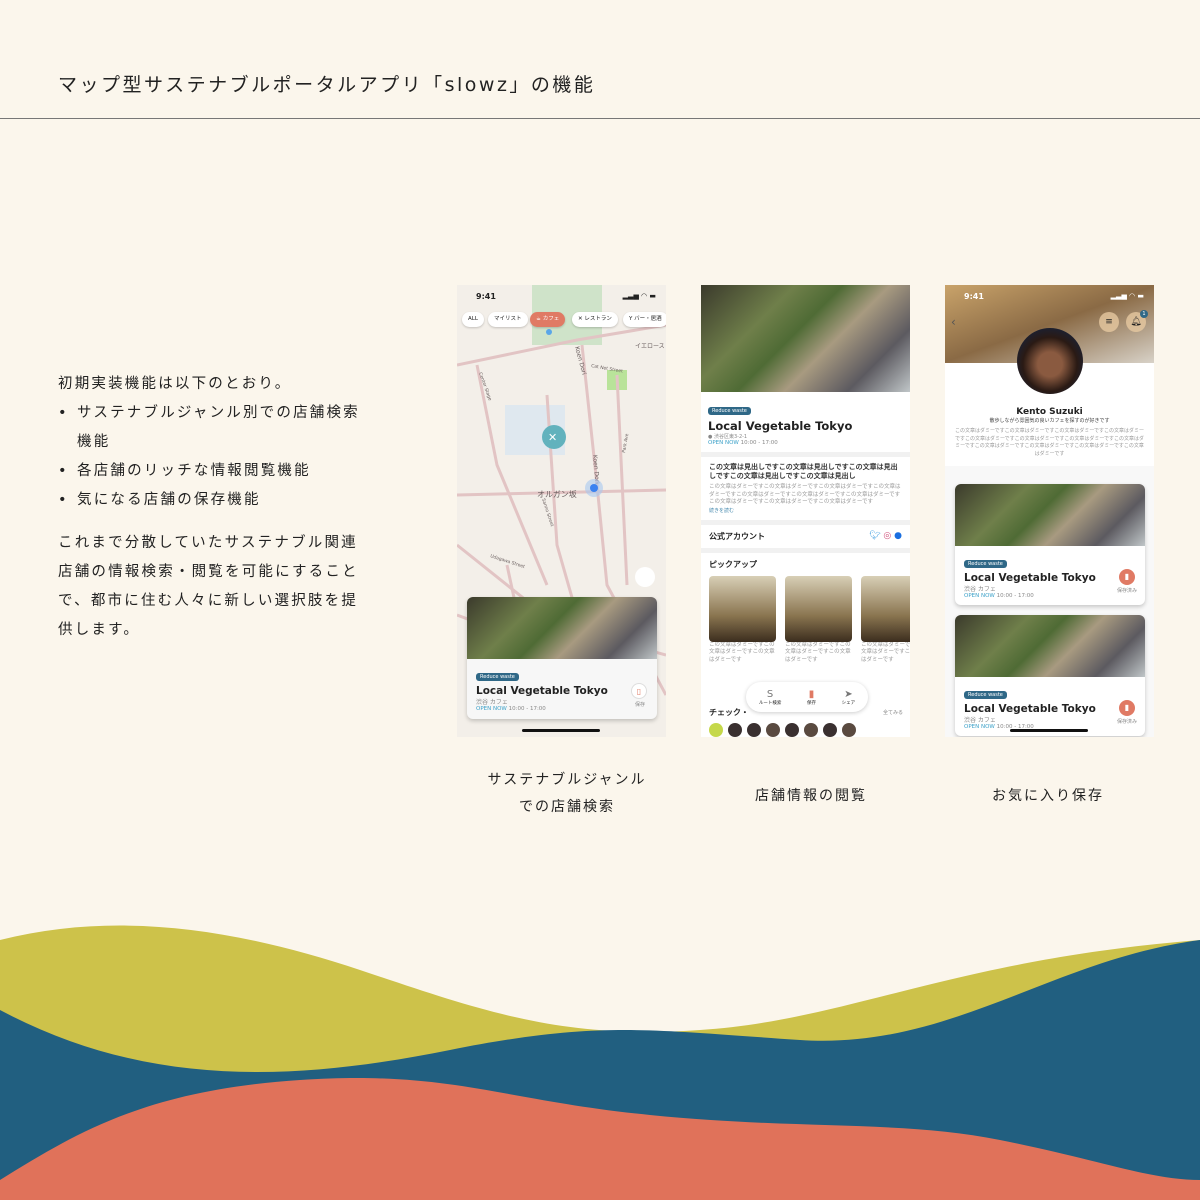 This screenshot has height=1200, width=1200. I want to click on action-bar: S ルート検索 ▮ 保存 ➤ シェア, so click(807, 697).